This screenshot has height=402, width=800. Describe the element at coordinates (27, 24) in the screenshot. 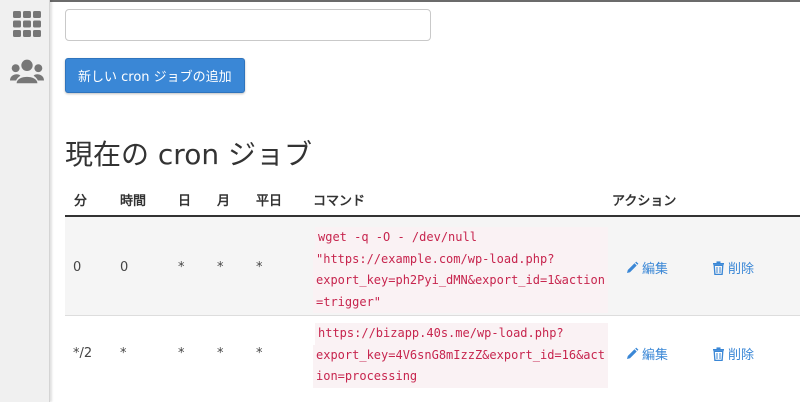

I see `grid-icon` at that location.